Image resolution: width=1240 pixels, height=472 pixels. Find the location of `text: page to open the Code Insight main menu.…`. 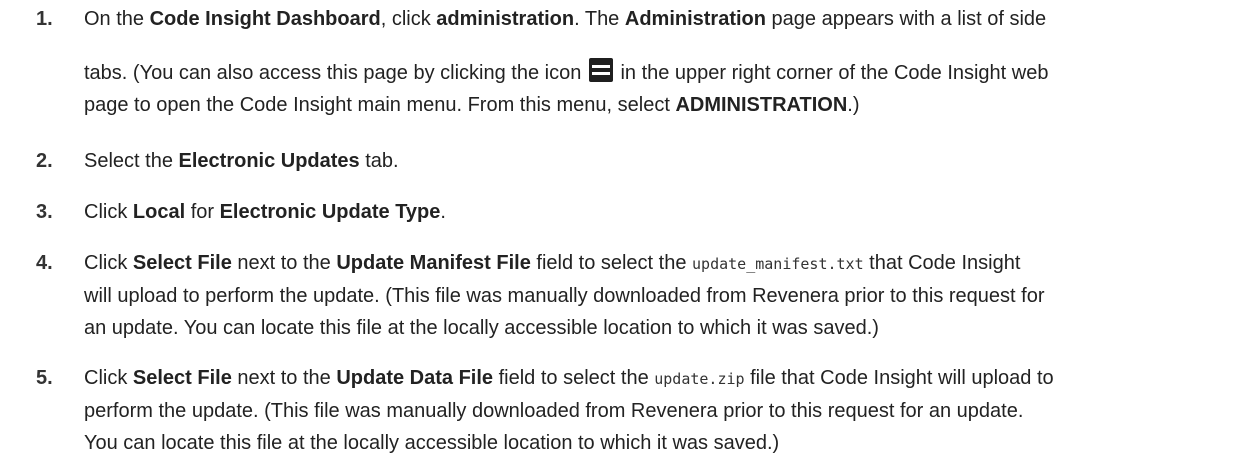

text: page to open the Code Insight main menu.… is located at coordinates (380, 105).